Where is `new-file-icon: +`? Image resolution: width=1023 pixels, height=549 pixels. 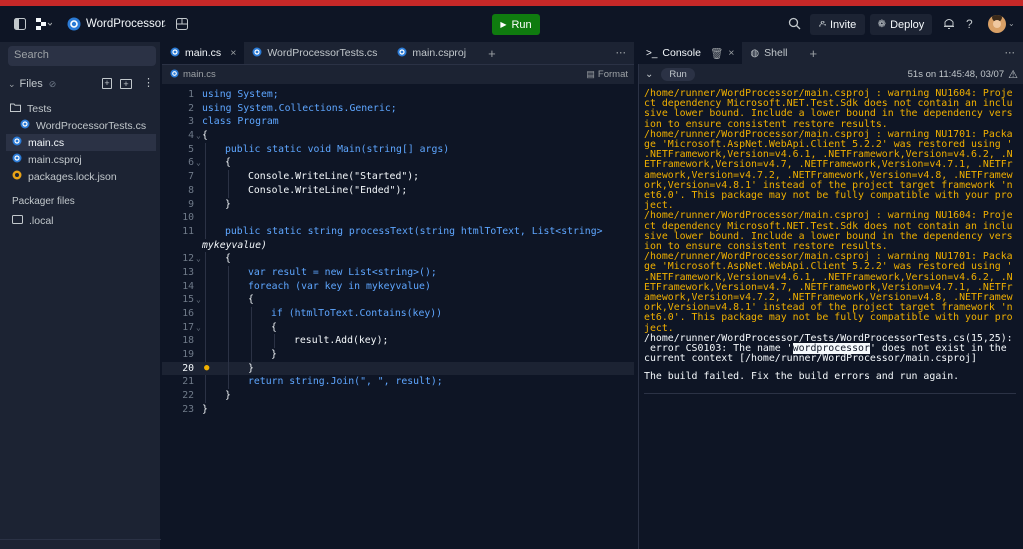 new-file-icon: + is located at coordinates (107, 83).